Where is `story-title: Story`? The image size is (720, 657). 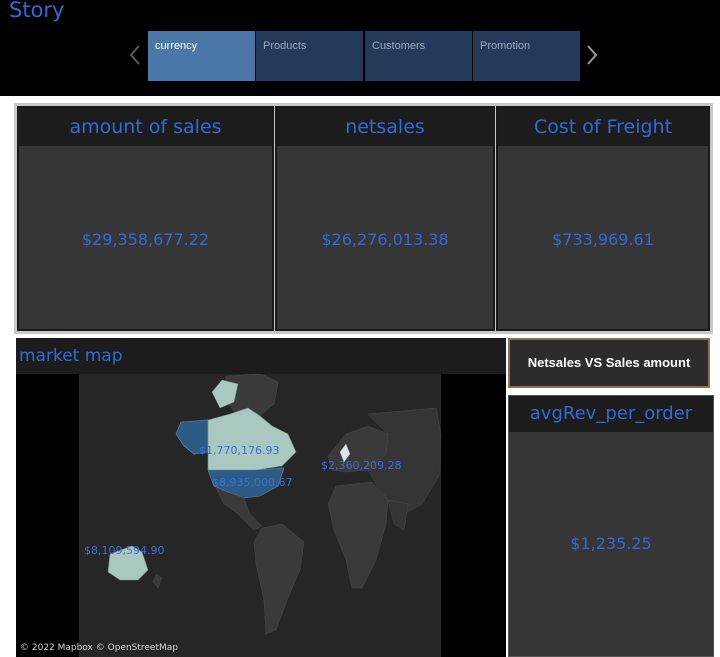 story-title: Story is located at coordinates (37, 11).